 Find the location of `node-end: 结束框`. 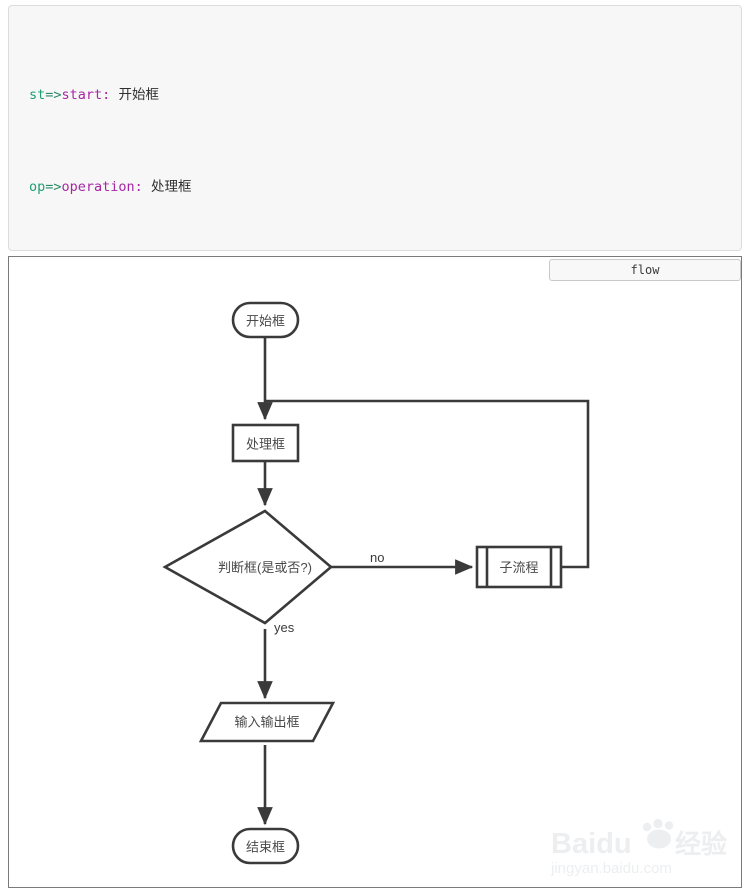

node-end: 结束框 is located at coordinates (265, 846).